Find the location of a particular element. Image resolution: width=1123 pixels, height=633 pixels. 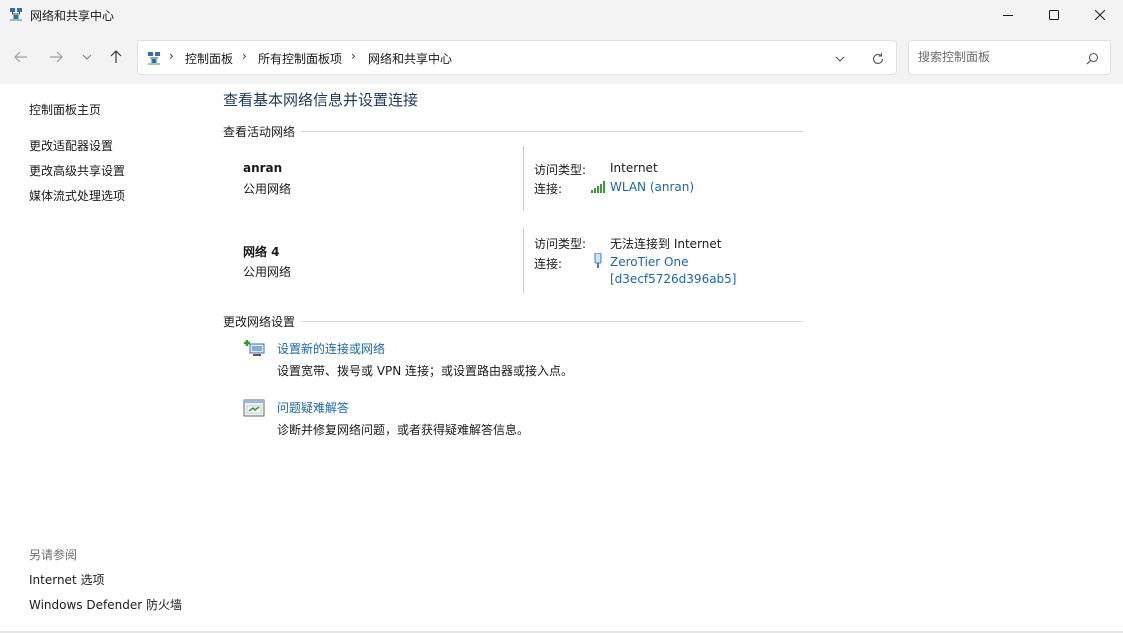

troubleshoot-link: 问题疑难解答 is located at coordinates (313, 407).